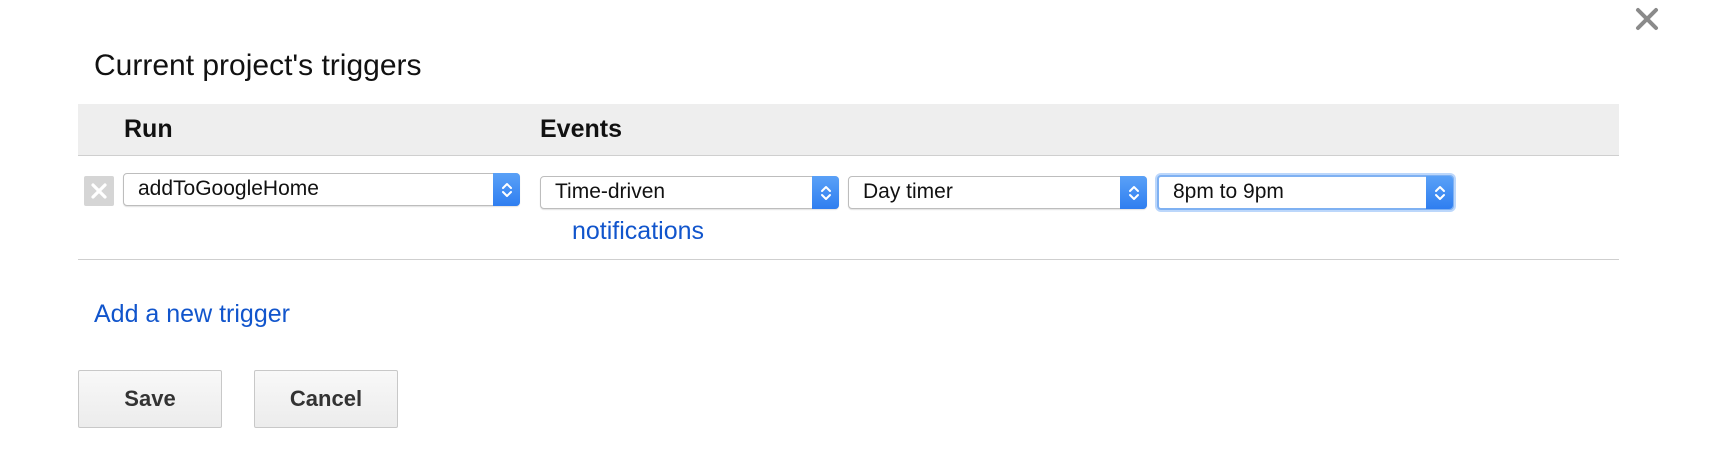  Describe the element at coordinates (581, 129) in the screenshot. I see `column-header-events: Events` at that location.